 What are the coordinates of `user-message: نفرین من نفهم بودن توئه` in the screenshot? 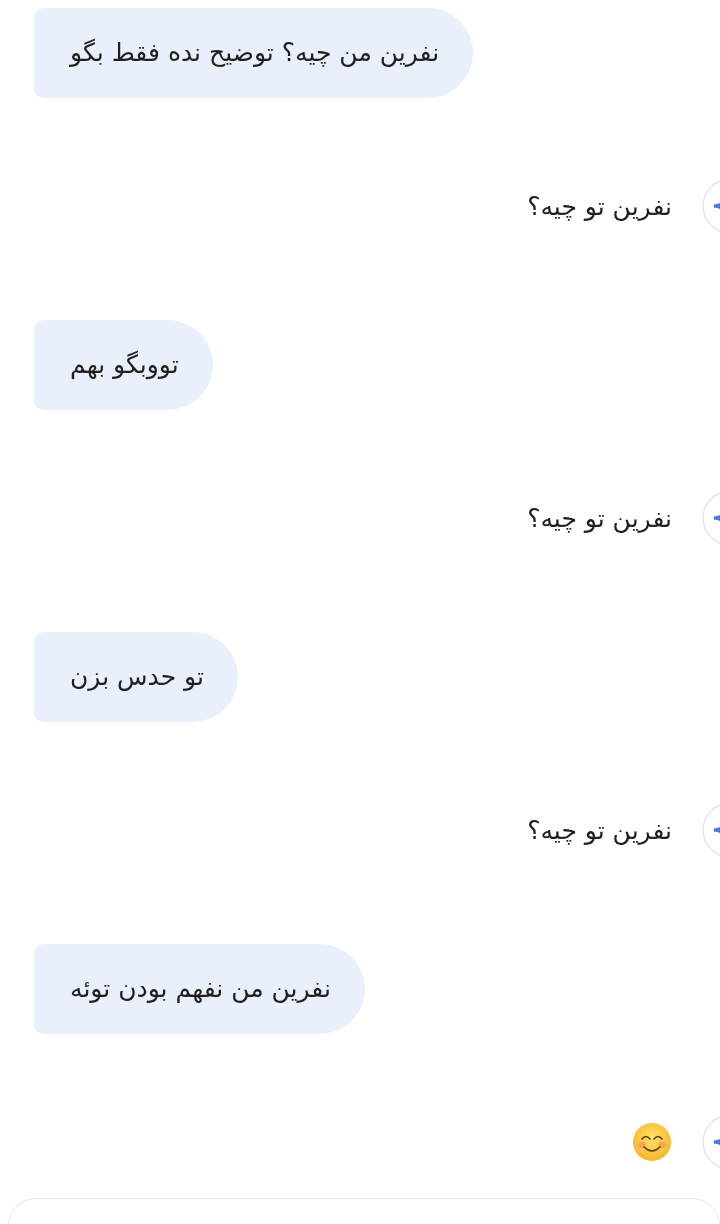 It's located at (199, 989).